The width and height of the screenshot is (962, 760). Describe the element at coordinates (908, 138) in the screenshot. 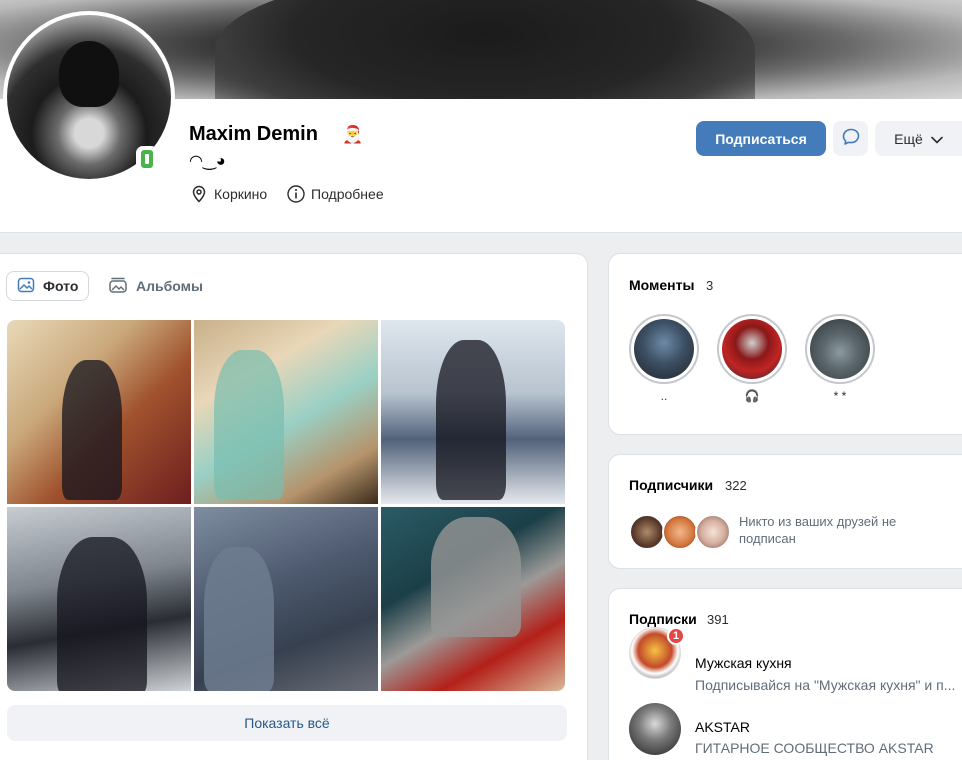

I see `more-label: Ещё` at that location.